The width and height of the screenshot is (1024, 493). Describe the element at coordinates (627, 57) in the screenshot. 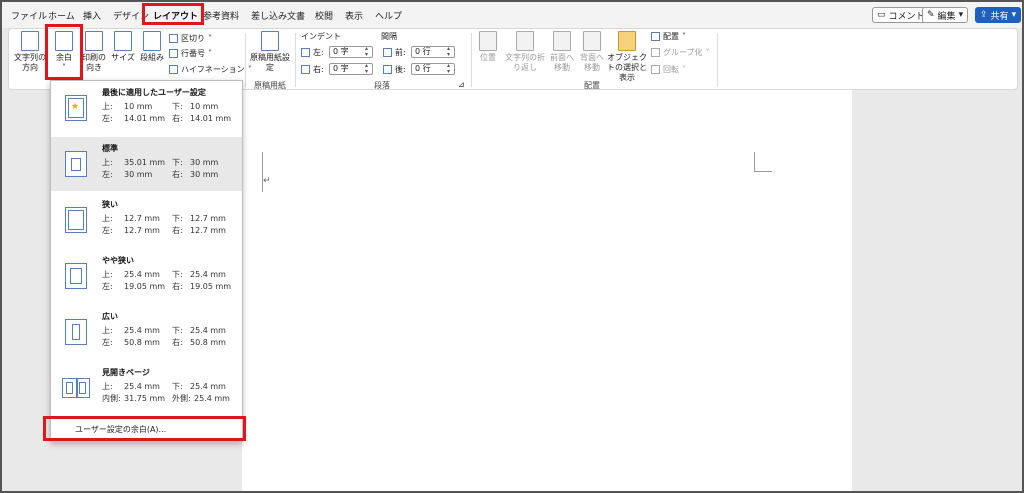

I see `selection-pane-button: オブジェクトの選択と表示` at that location.